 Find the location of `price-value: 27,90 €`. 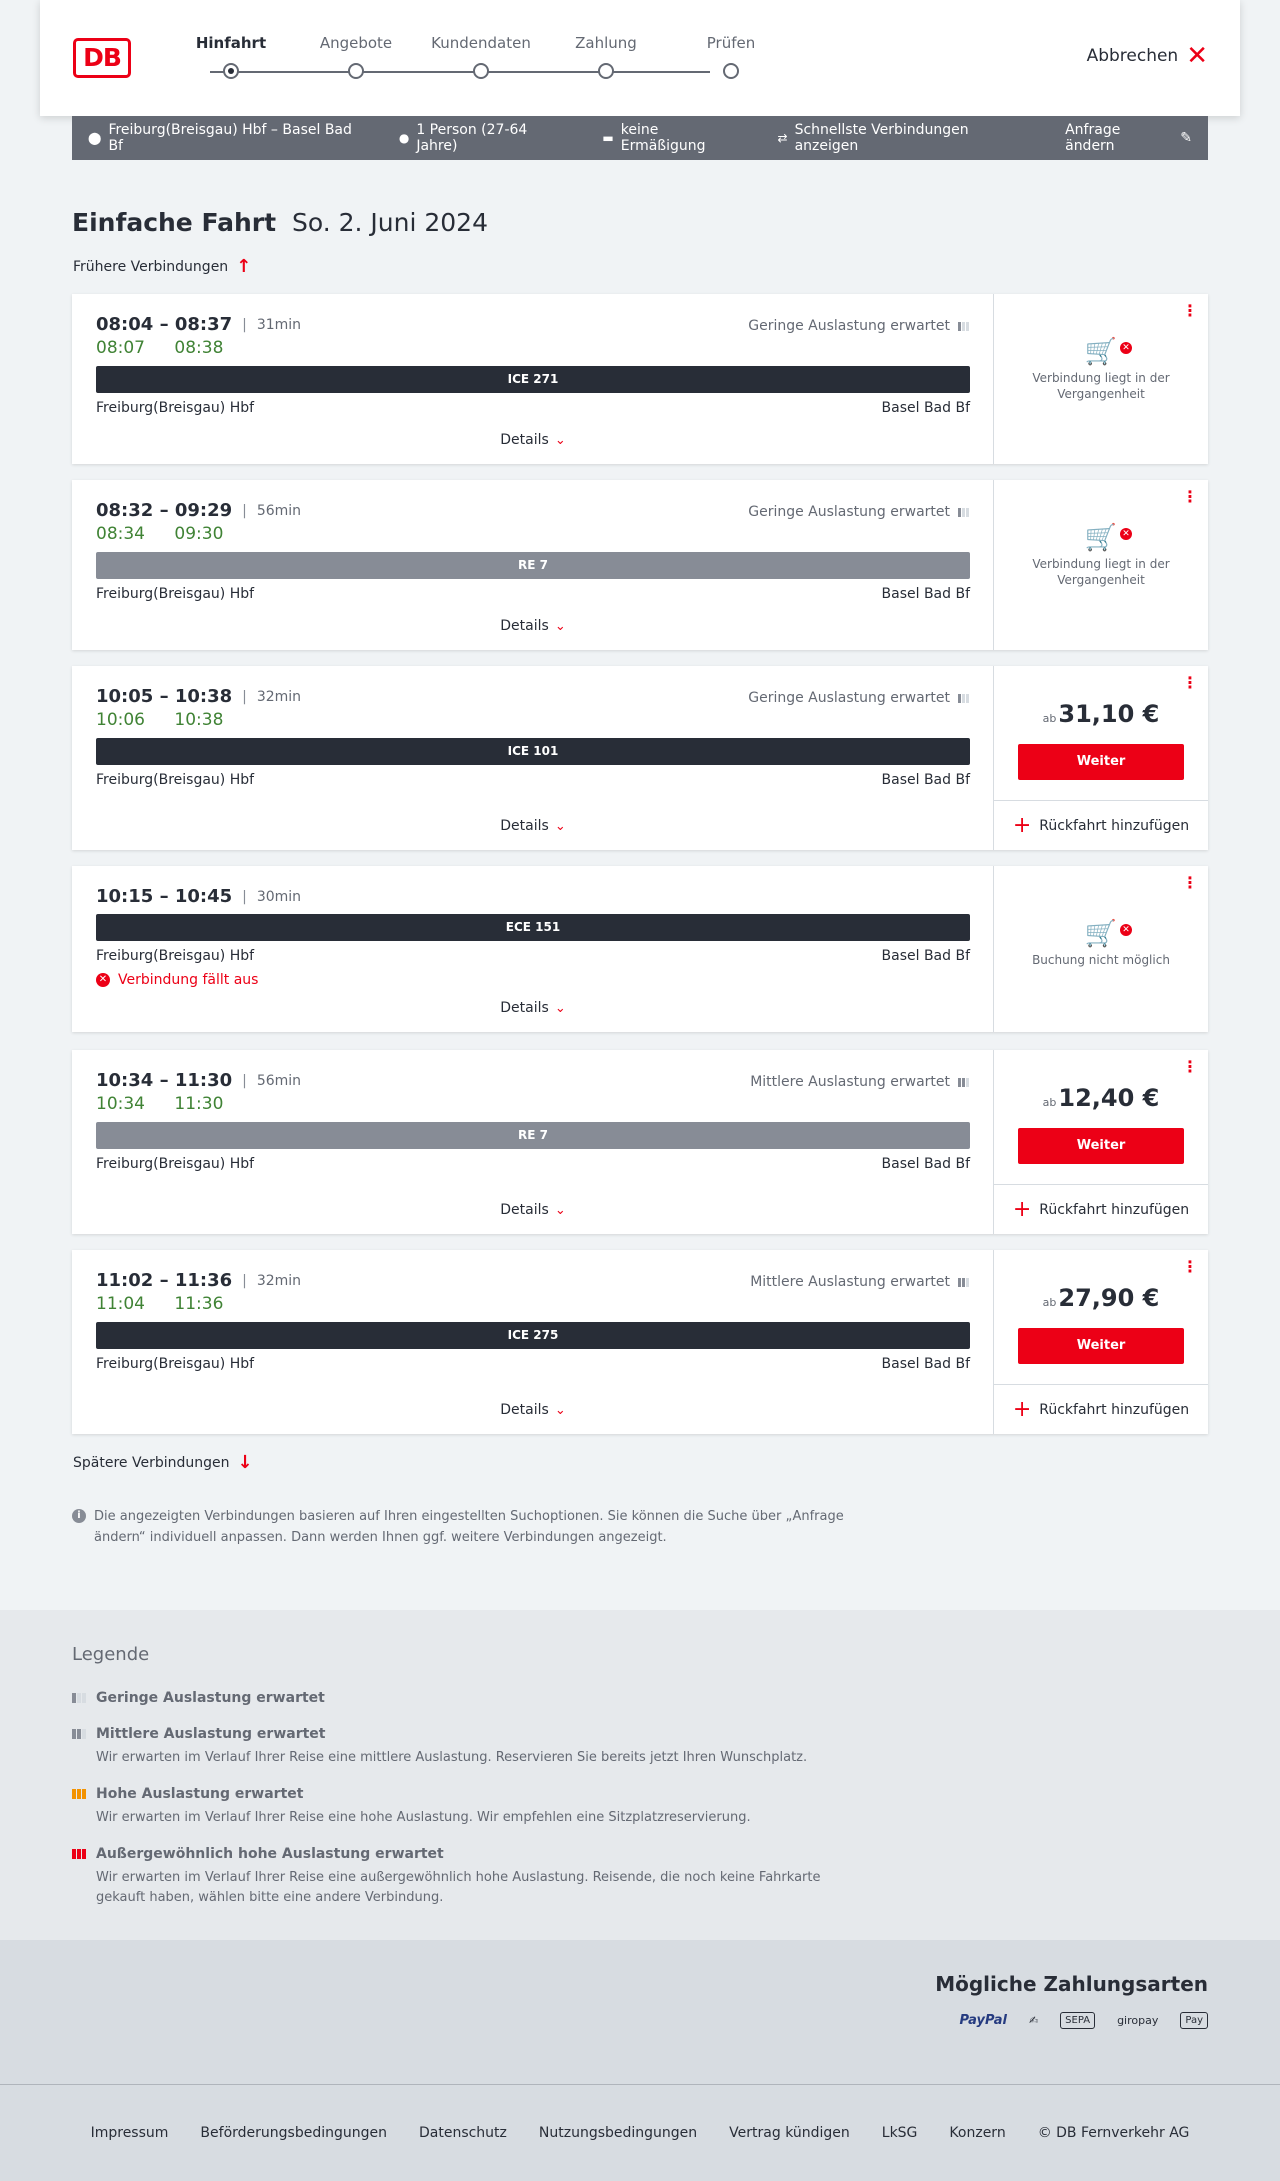

price-value: 27,90 € is located at coordinates (1109, 1298).